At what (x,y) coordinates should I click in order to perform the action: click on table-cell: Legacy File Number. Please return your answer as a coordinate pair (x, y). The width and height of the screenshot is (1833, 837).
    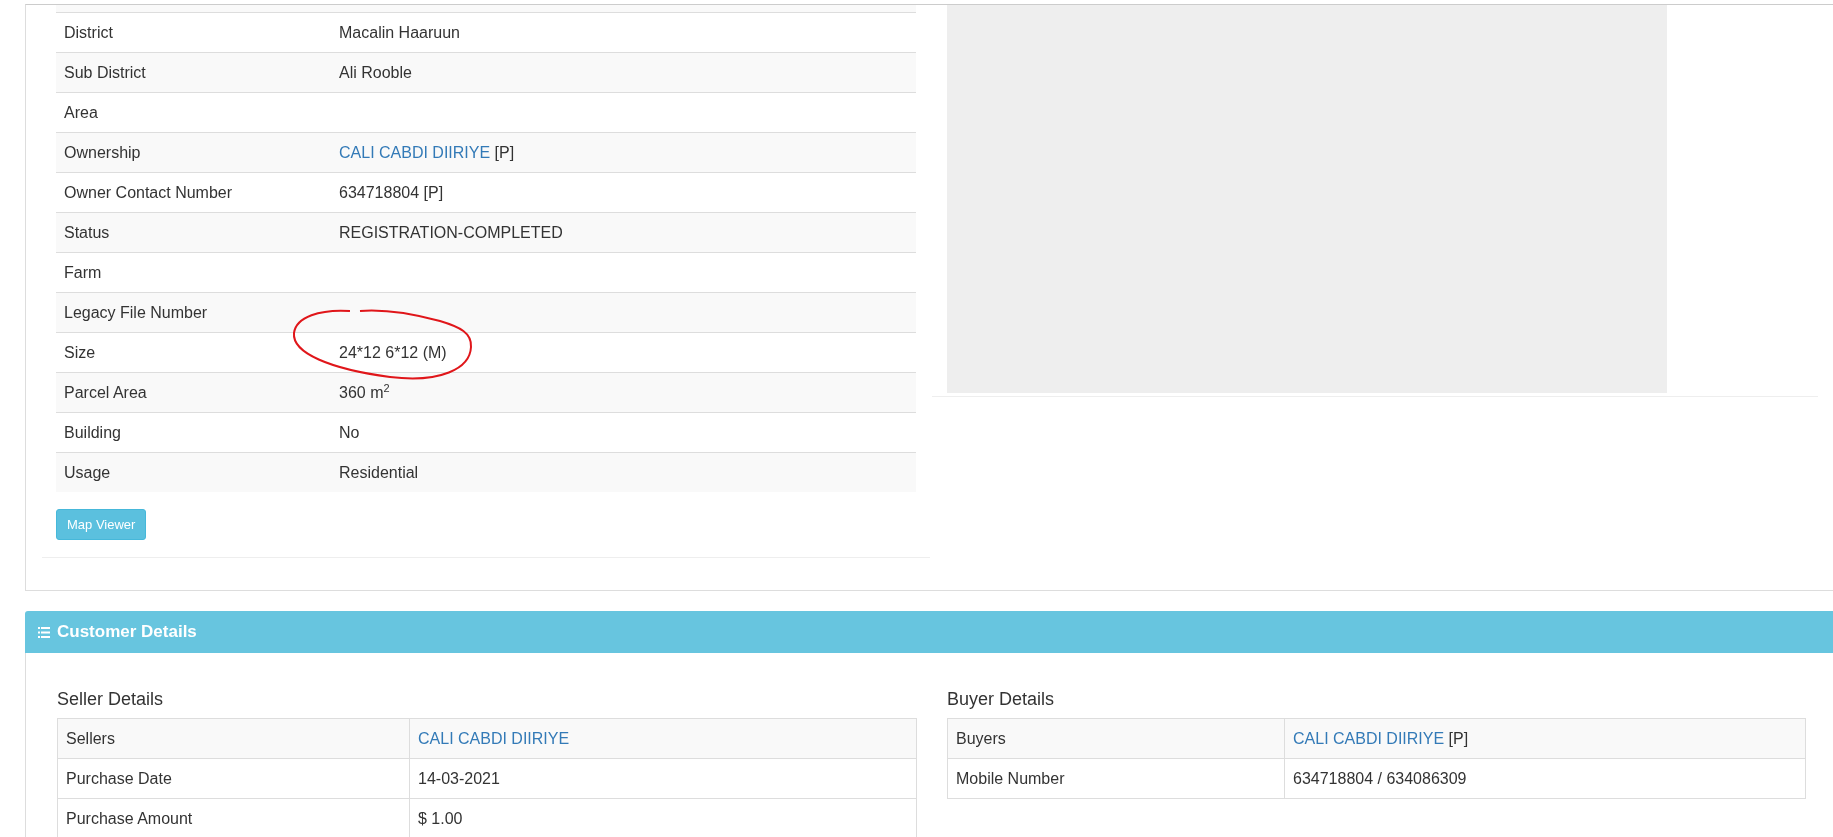
    Looking at the image, I should click on (193, 312).